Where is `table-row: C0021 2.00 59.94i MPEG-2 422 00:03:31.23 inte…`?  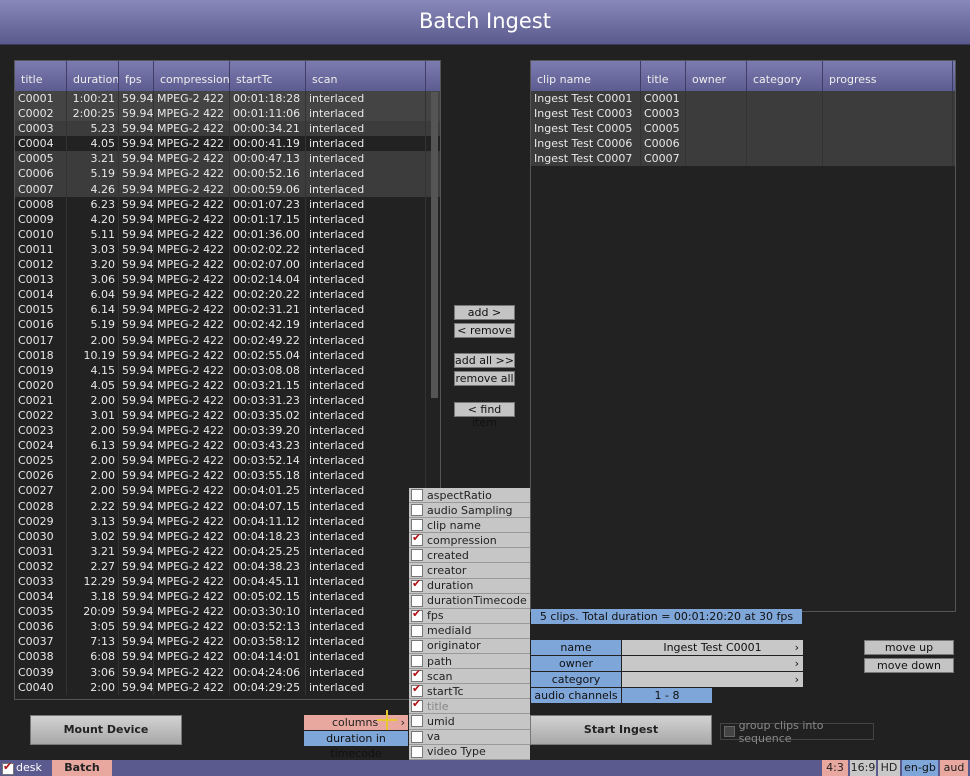 table-row: C0021 2.00 59.94i MPEG-2 422 00:03:31.23 inte… is located at coordinates (227, 400).